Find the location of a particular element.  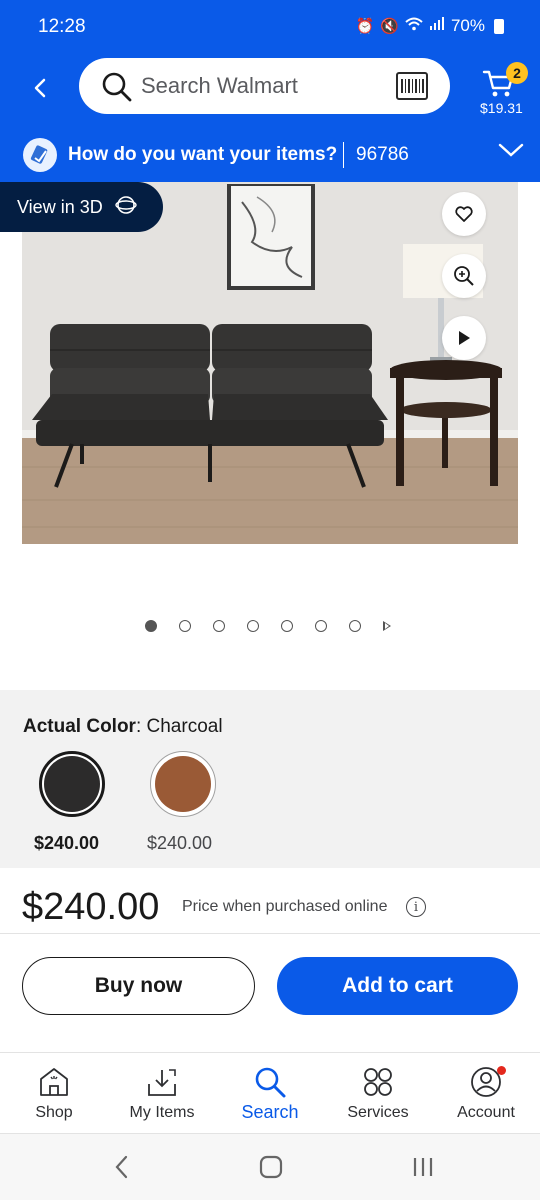

status-icons: ⏰ 🔇 70% is located at coordinates (430, 26).